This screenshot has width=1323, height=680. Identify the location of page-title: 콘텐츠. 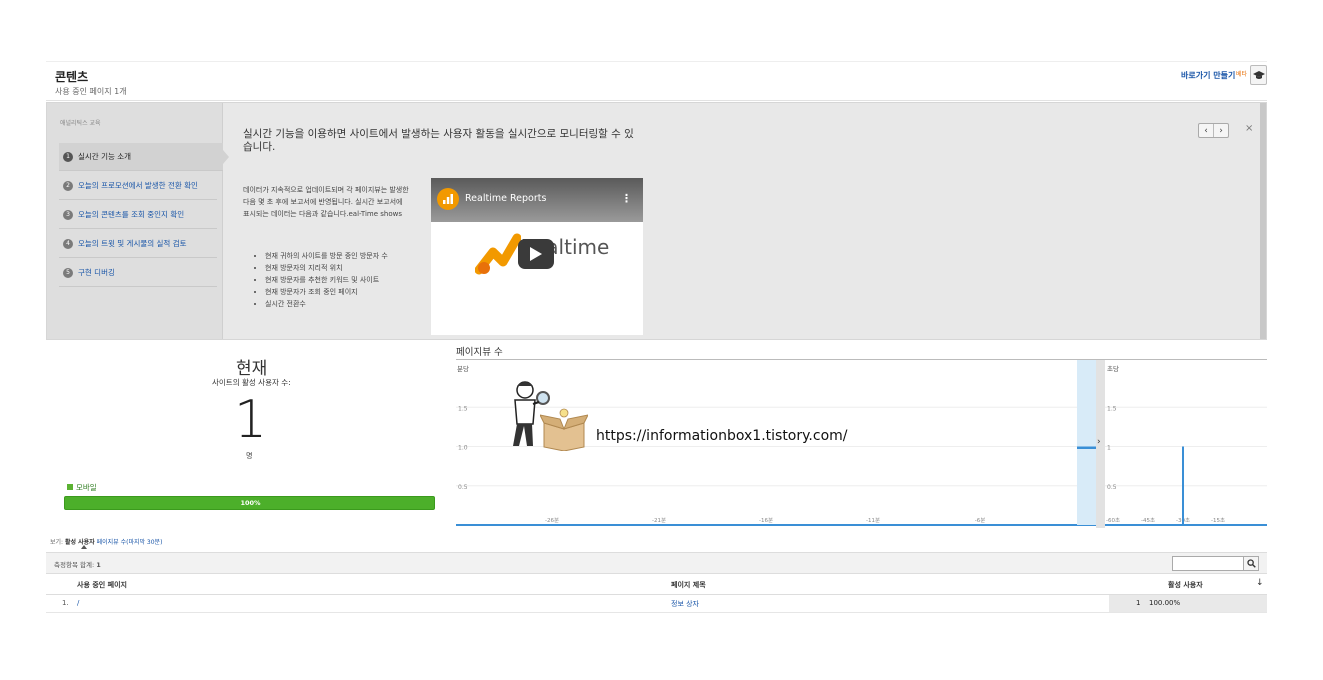
(72, 77).